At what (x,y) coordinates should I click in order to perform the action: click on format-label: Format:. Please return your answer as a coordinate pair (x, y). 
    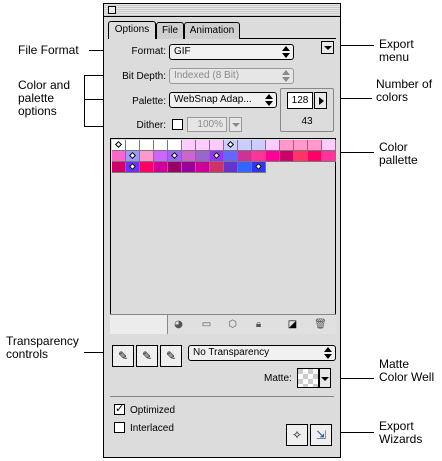
    Looking at the image, I should click on (148, 51).